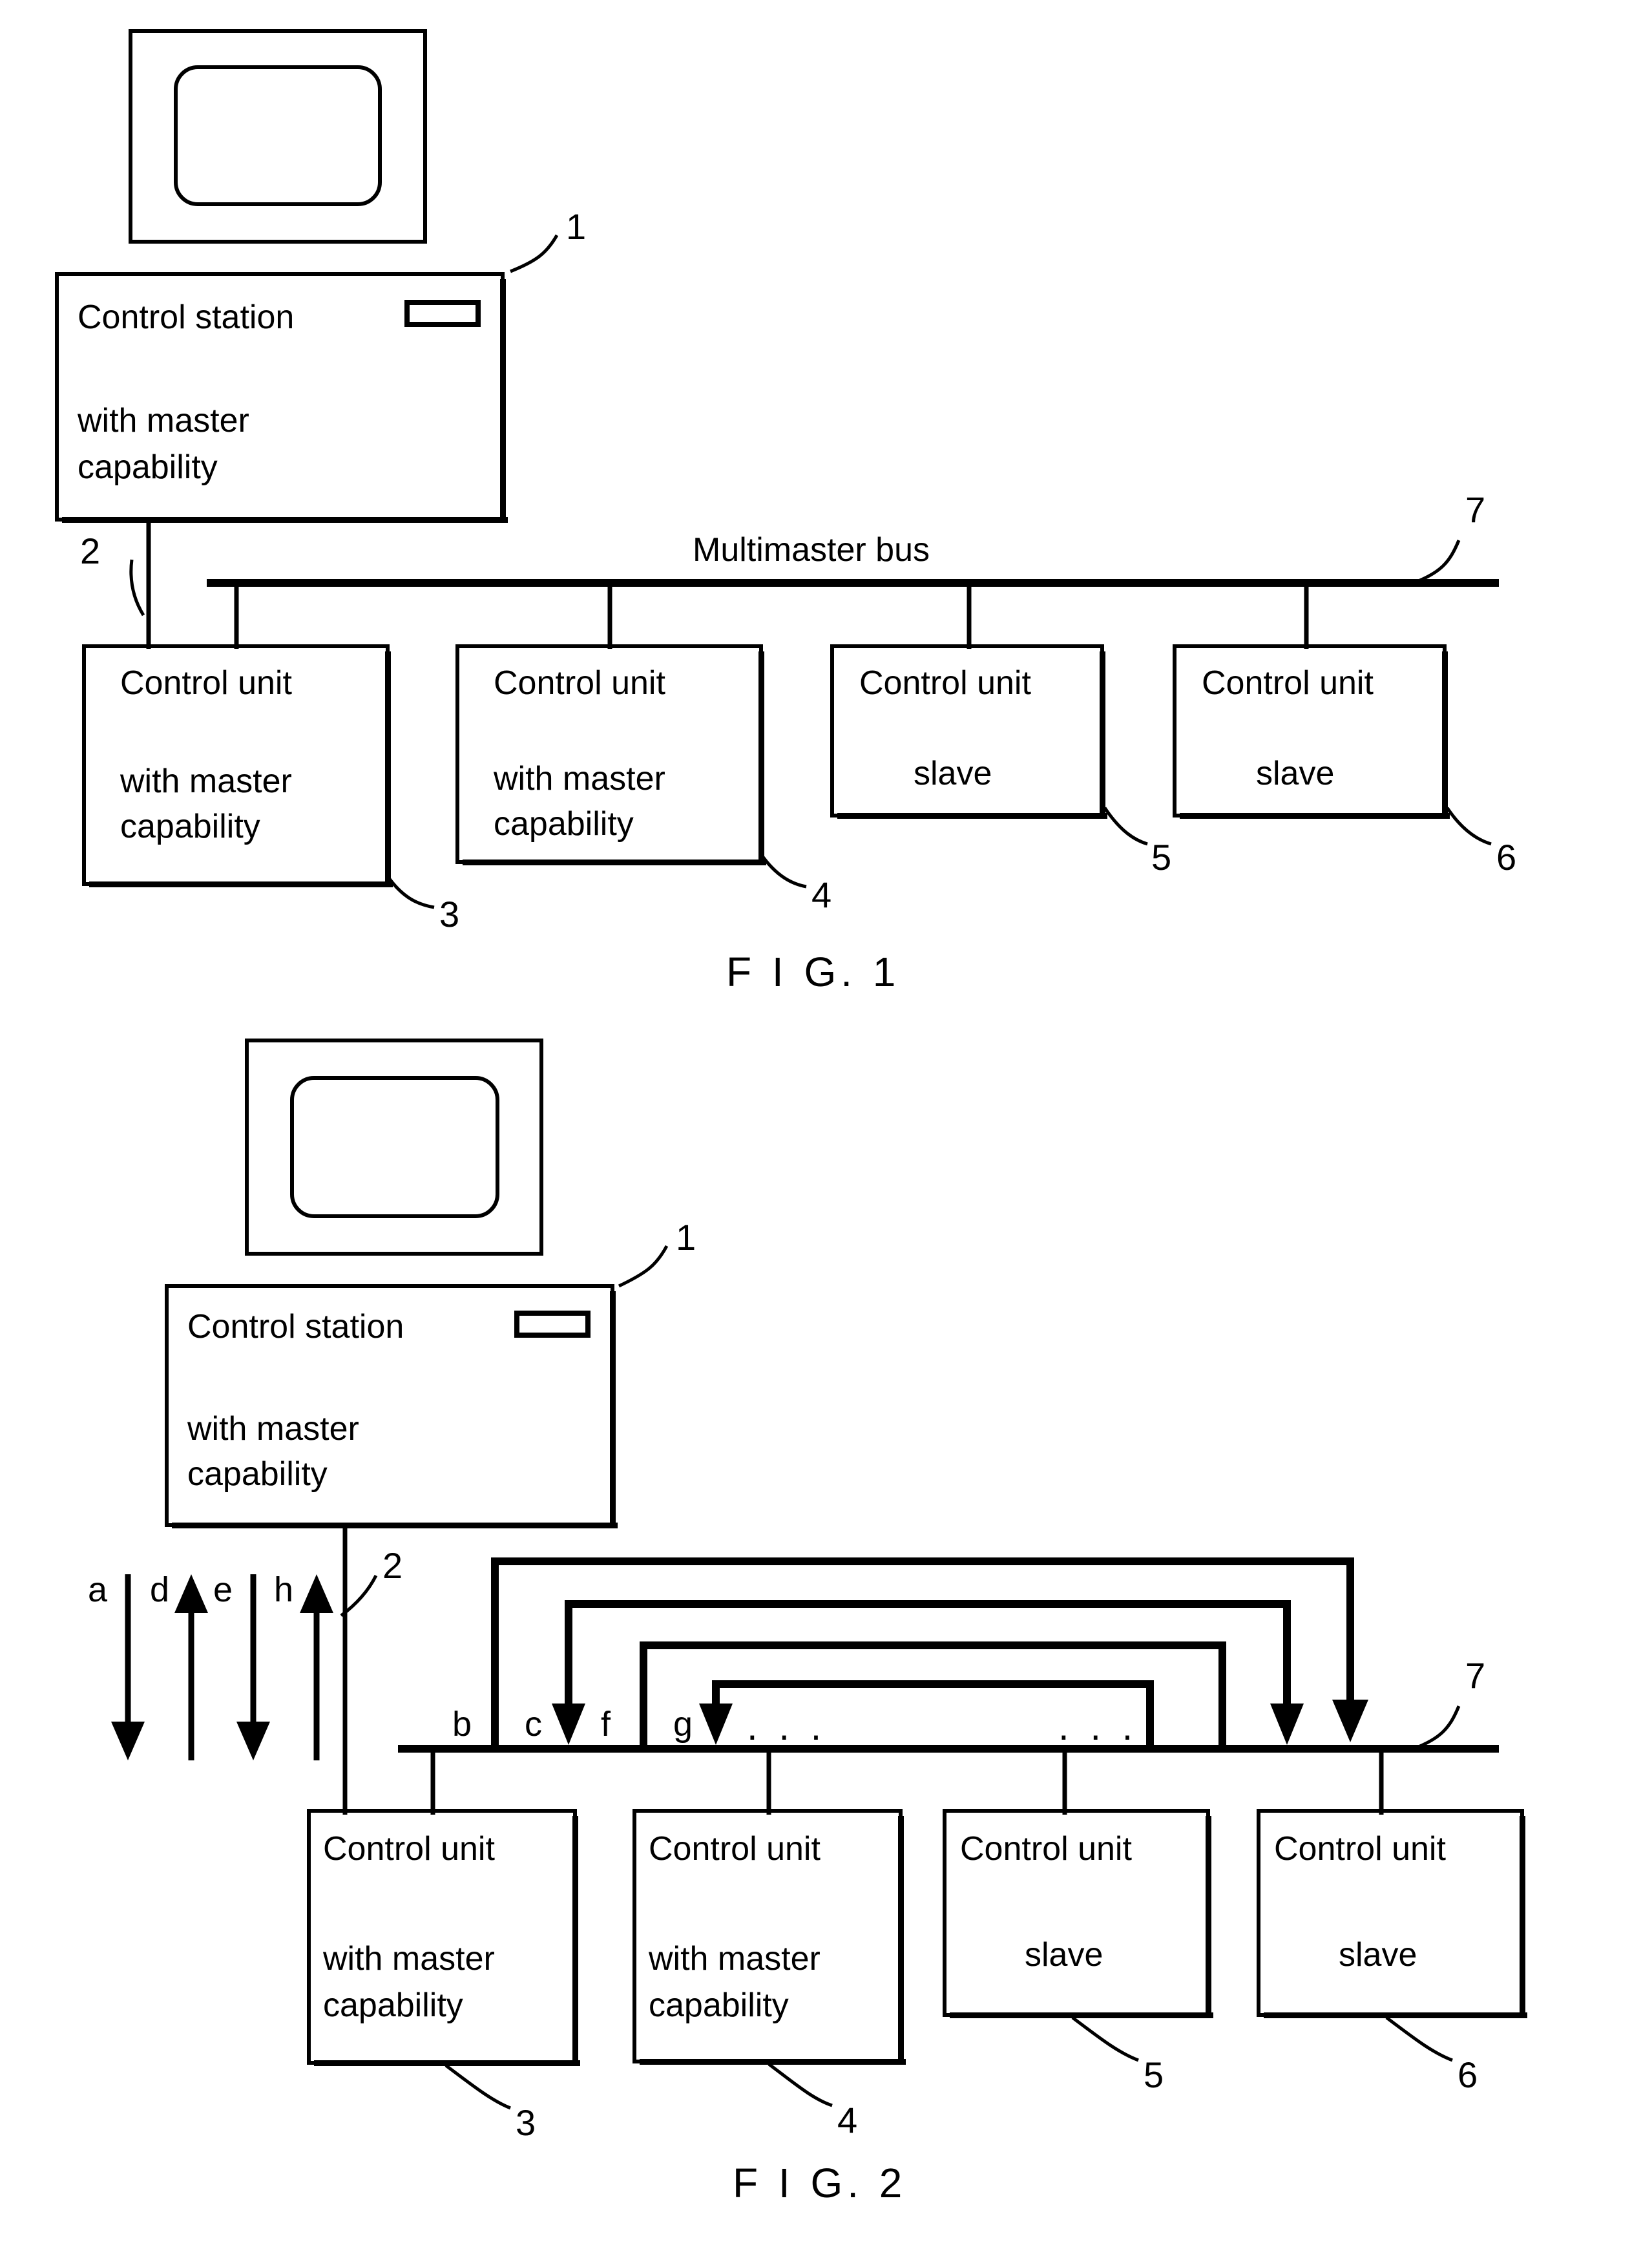 The height and width of the screenshot is (2247, 1652). What do you see at coordinates (392, 1565) in the screenshot?
I see `ref-number-2: 2` at bounding box center [392, 1565].